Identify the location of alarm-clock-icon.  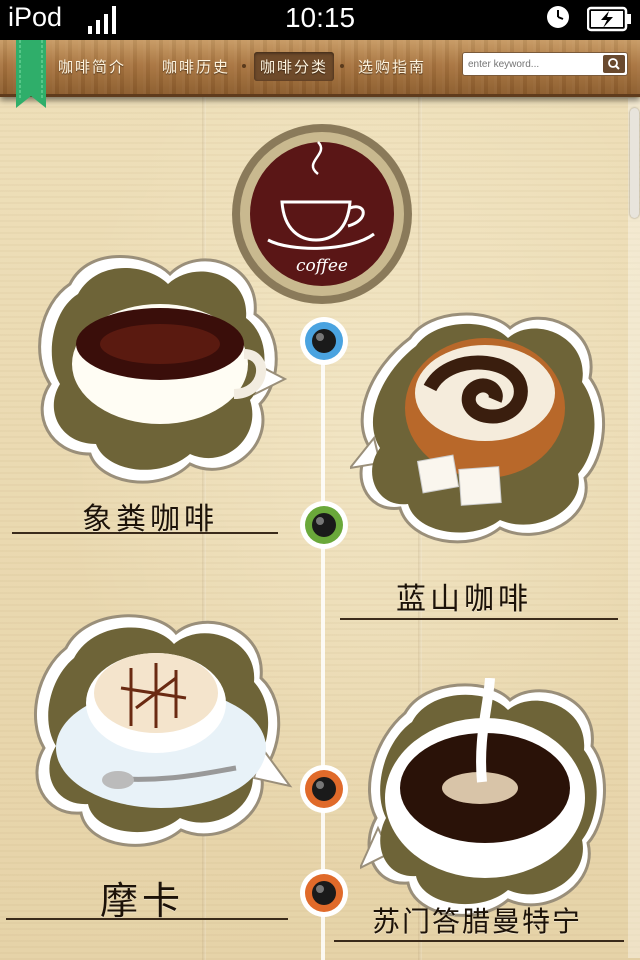
(558, 17).